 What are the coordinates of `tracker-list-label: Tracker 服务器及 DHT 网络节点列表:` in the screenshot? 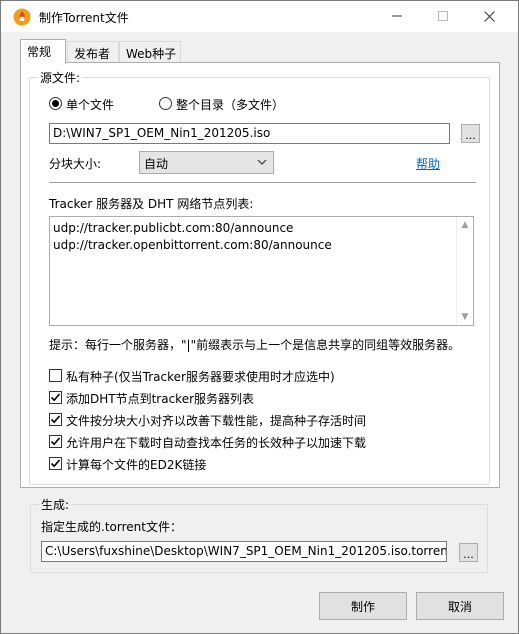 It's located at (151, 204).